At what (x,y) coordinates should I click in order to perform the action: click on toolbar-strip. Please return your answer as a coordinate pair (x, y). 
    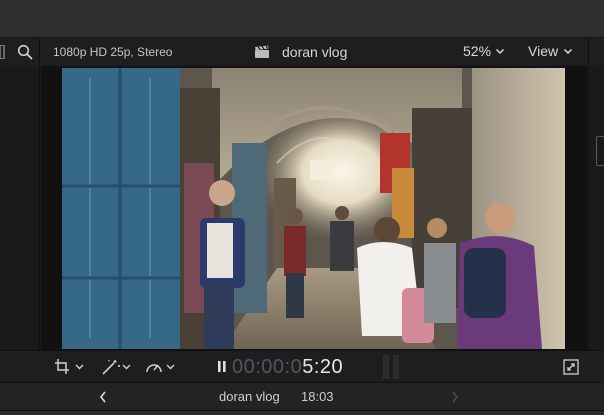
    Looking at the image, I should click on (302, 19).